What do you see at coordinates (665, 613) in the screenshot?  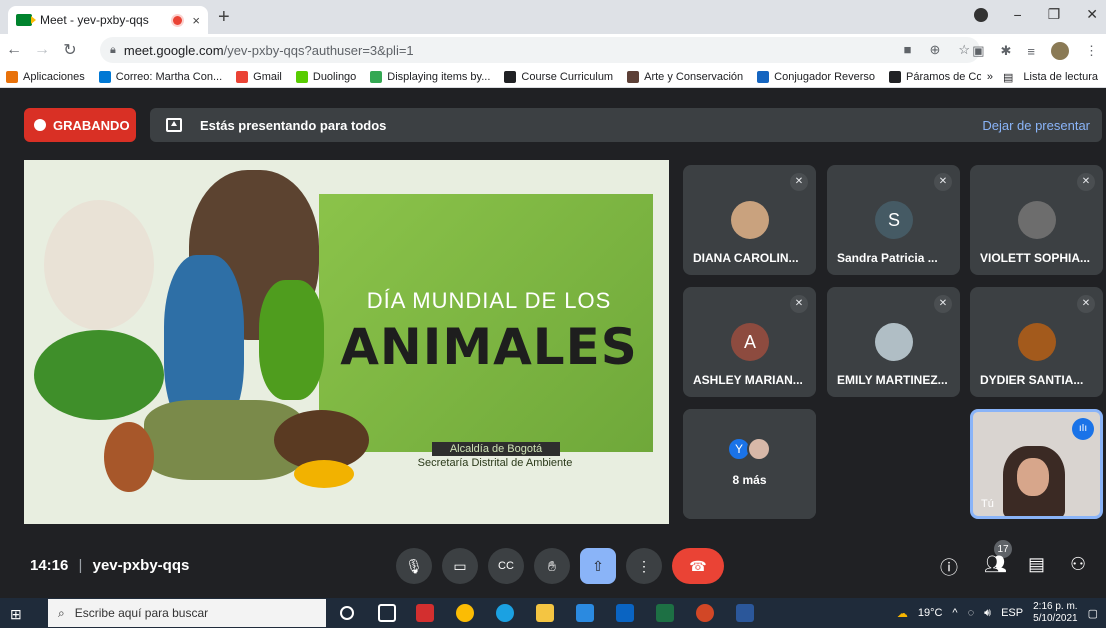 I see `excel-icon` at bounding box center [665, 613].